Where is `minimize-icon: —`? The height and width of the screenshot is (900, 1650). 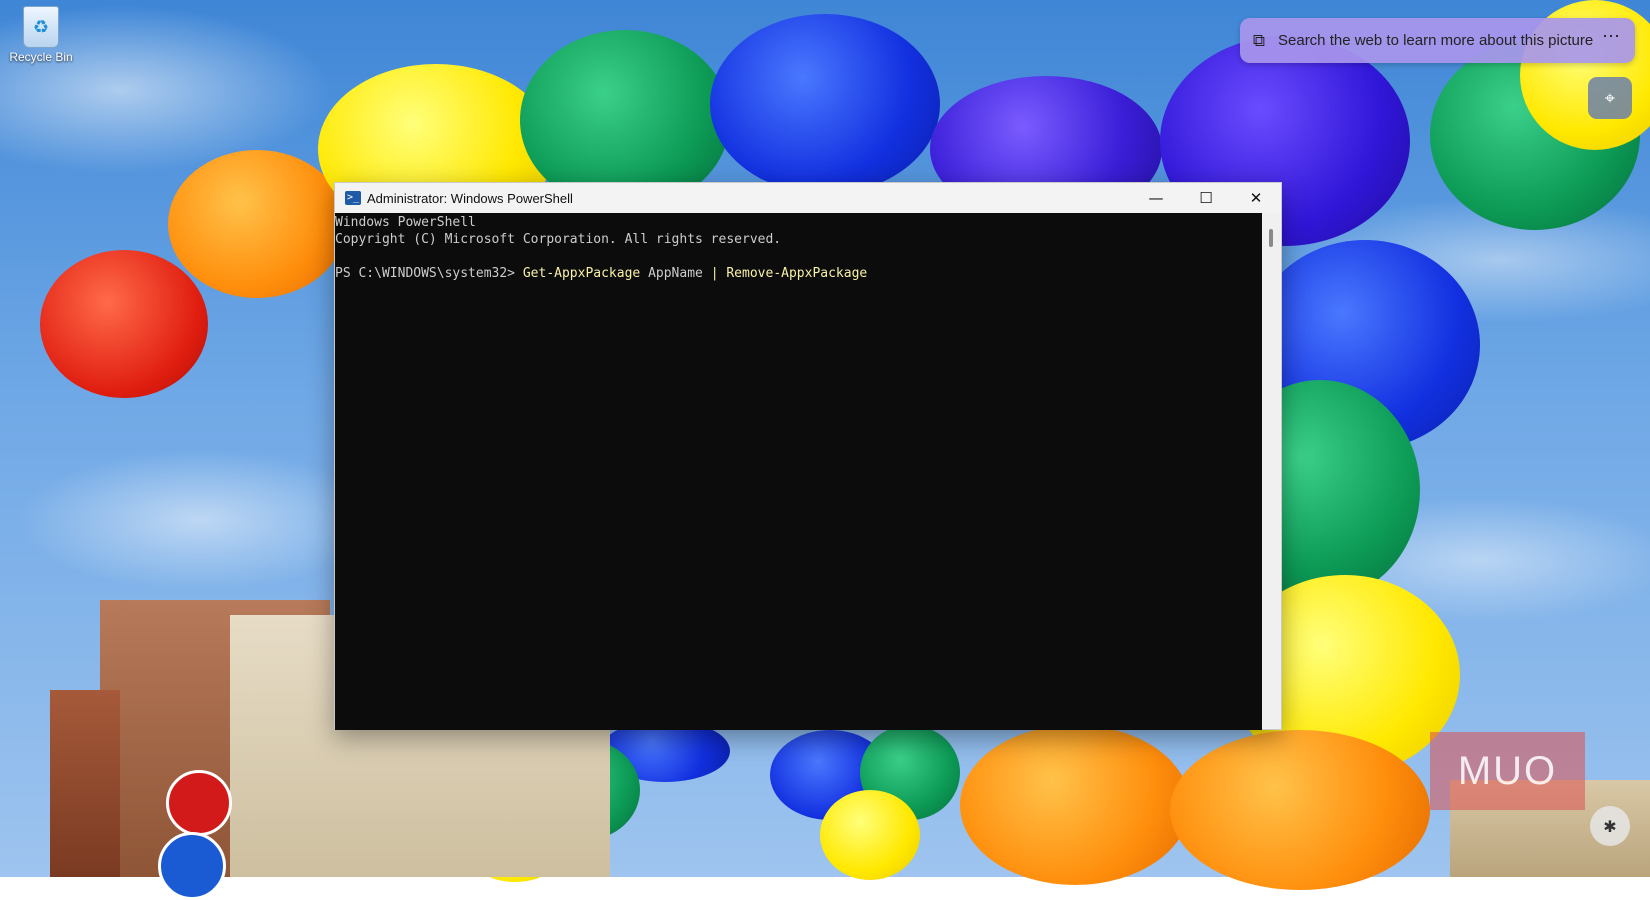
minimize-icon: — is located at coordinates (1156, 198).